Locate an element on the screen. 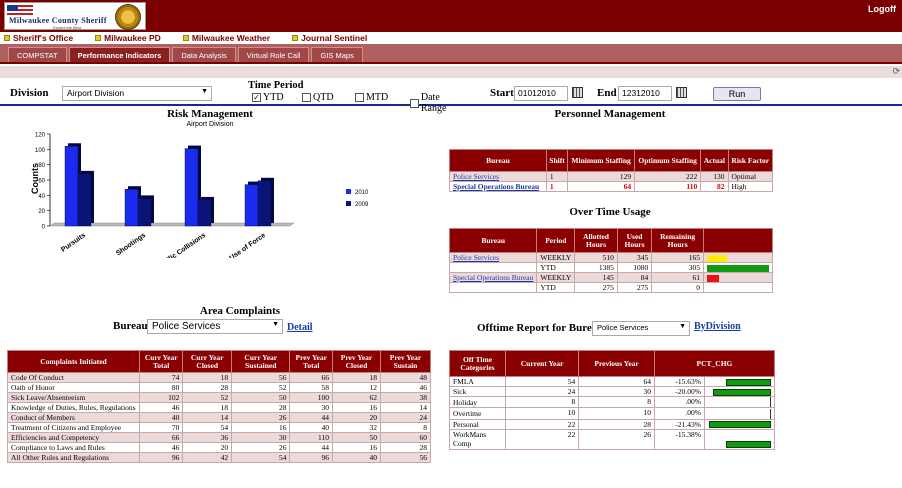  min-cell: 129 is located at coordinates (601, 176).